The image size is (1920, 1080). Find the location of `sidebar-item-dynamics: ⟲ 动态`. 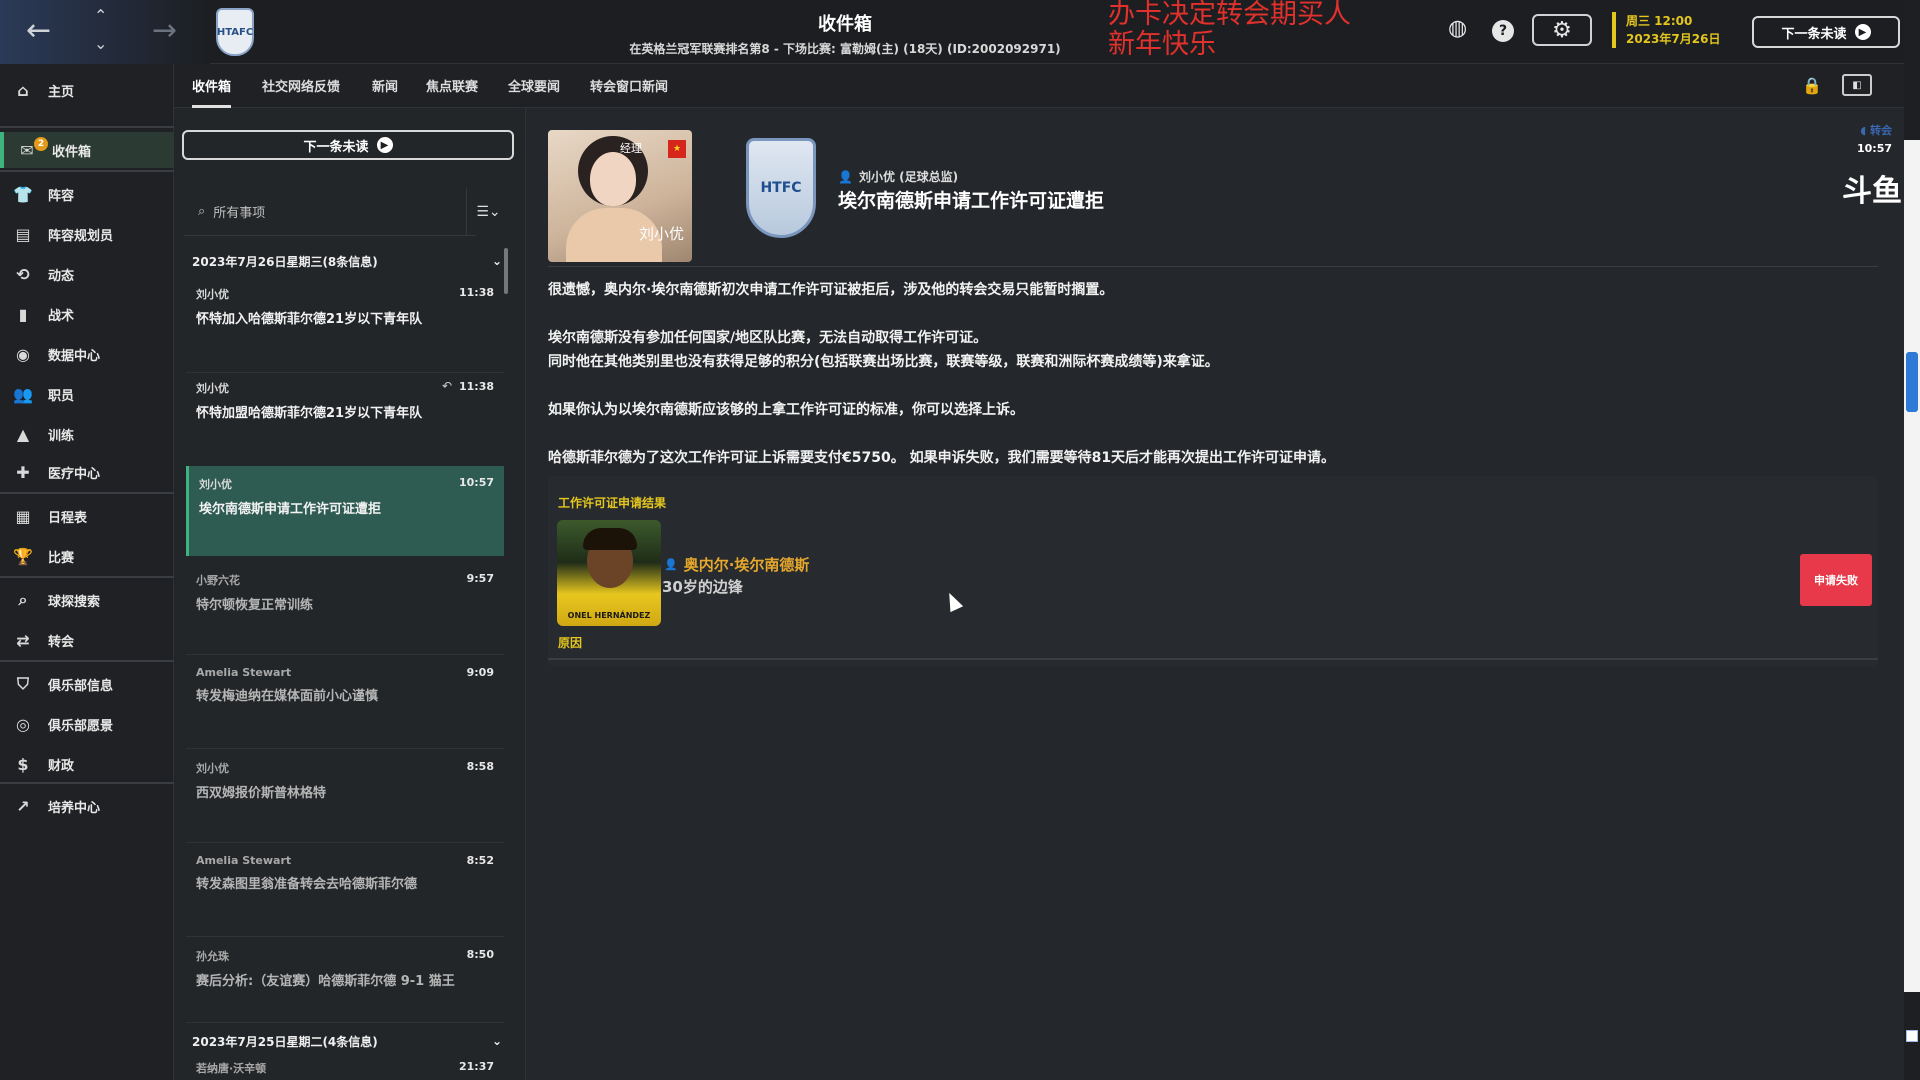

sidebar-item-dynamics: ⟲ 动态 is located at coordinates (87, 274).